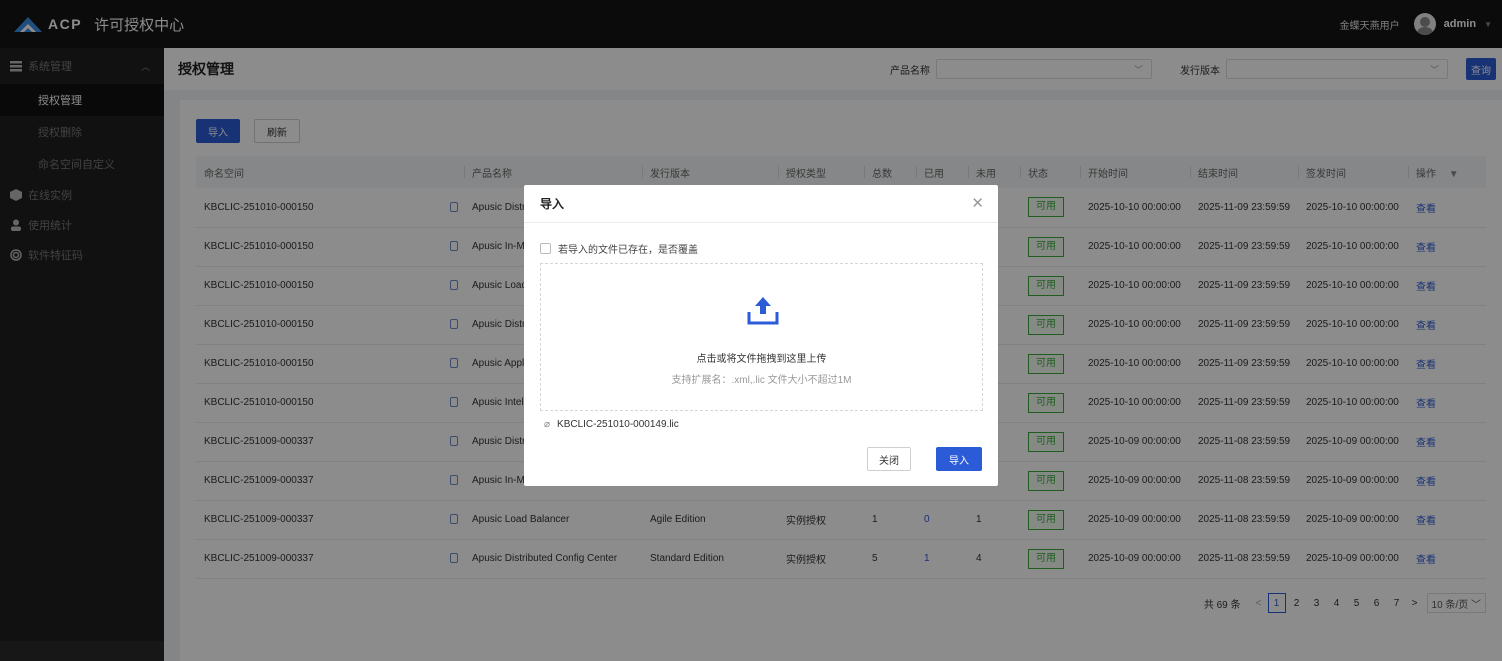 The image size is (1502, 661). I want to click on close-icon: ✕, so click(977, 203).